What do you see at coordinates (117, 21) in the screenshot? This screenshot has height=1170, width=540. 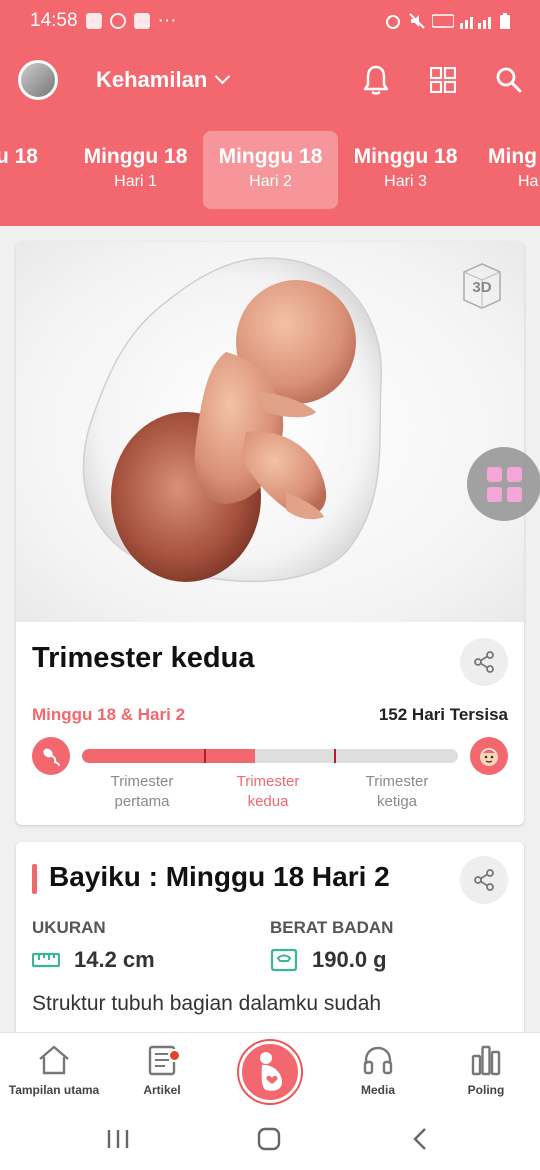 I see `whatsapp-icon` at bounding box center [117, 21].